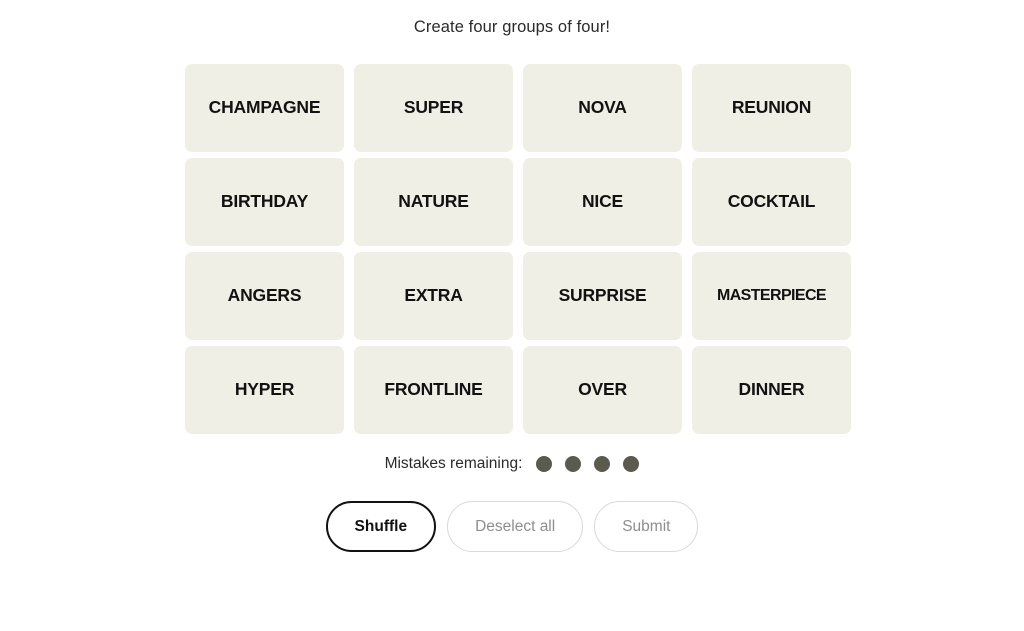 The image size is (1024, 631). Describe the element at coordinates (381, 526) in the screenshot. I see `shuffle-button: Shuffle` at that location.